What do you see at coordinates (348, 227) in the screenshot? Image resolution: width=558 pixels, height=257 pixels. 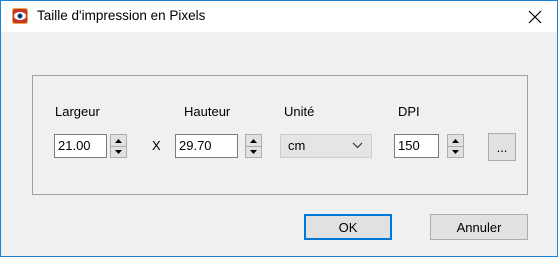 I see `ok-button: OK` at bounding box center [348, 227].